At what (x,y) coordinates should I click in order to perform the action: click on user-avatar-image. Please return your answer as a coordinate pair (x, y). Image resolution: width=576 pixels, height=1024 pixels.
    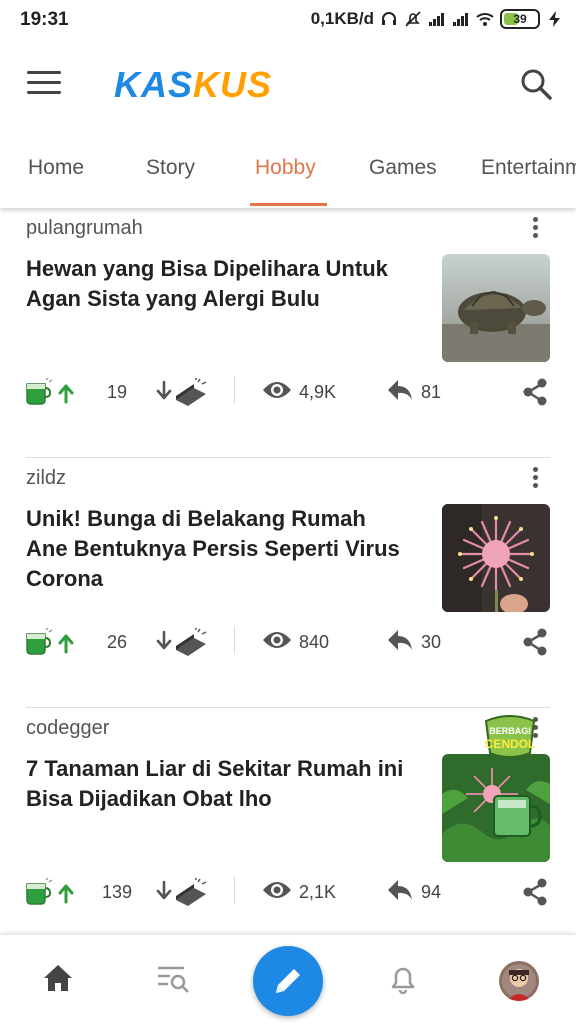
    Looking at the image, I should click on (519, 981).